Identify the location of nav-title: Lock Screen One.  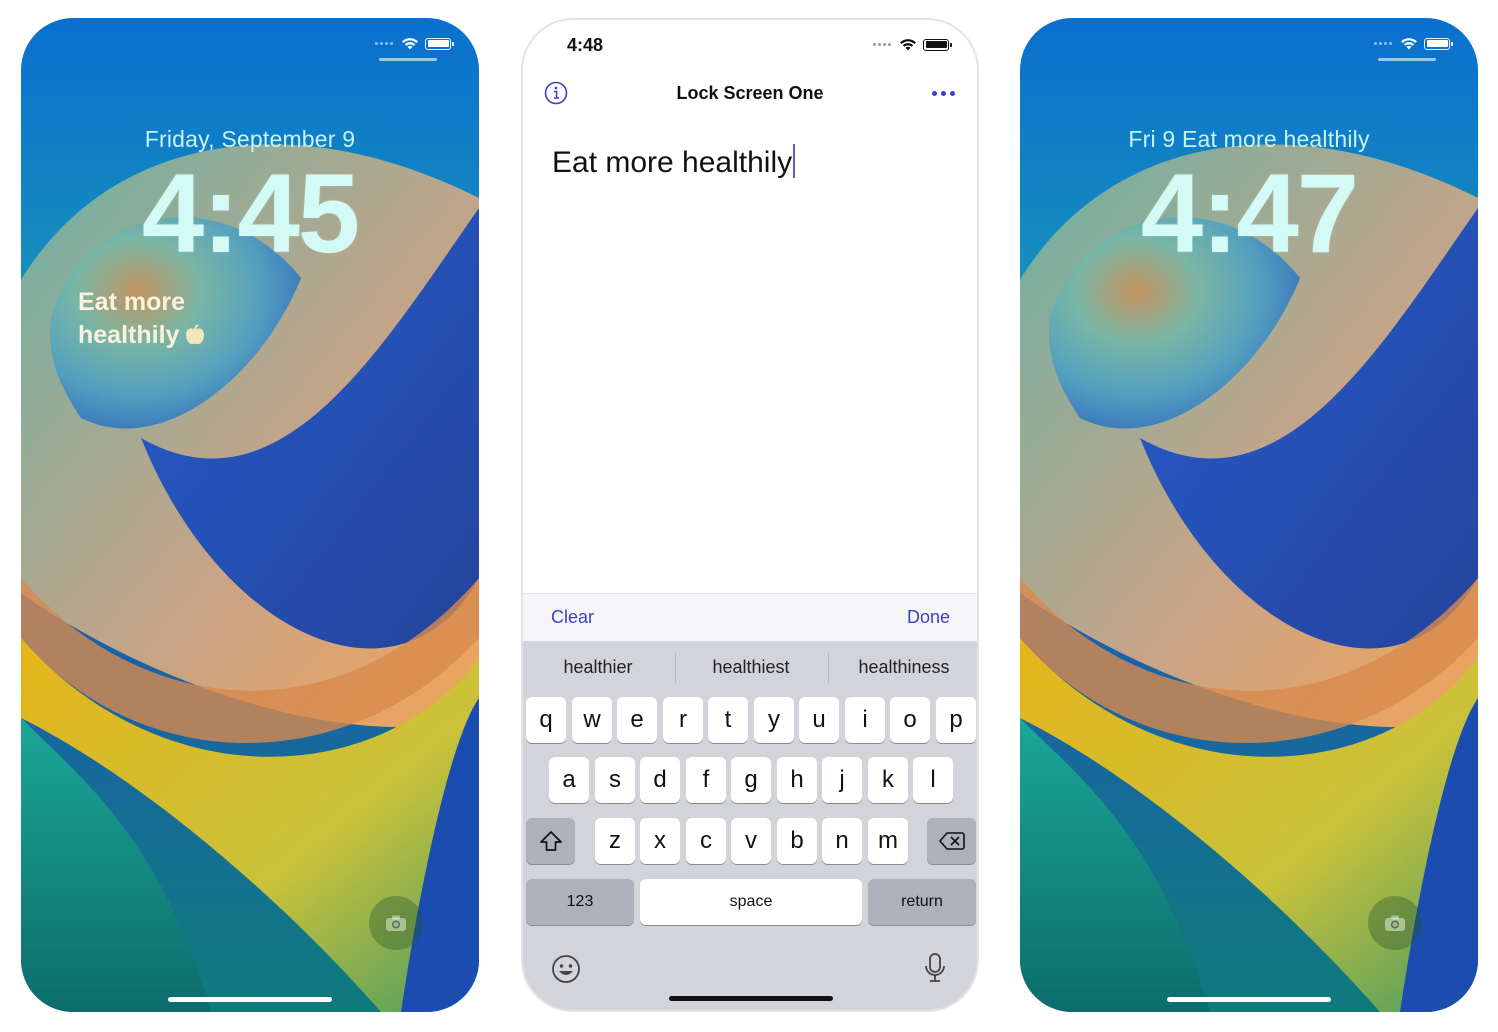
(750, 93).